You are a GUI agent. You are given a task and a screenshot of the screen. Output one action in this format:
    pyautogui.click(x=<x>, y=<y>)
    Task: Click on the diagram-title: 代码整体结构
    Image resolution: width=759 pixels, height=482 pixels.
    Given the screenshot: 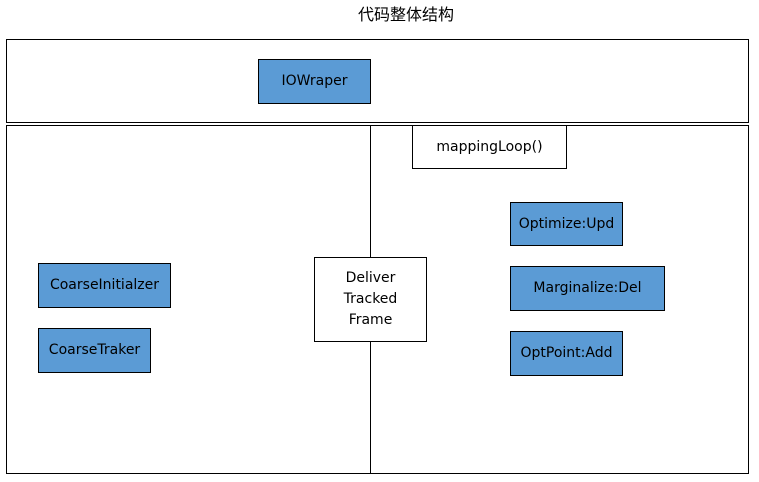 What is the action you would take?
    pyautogui.click(x=405, y=14)
    